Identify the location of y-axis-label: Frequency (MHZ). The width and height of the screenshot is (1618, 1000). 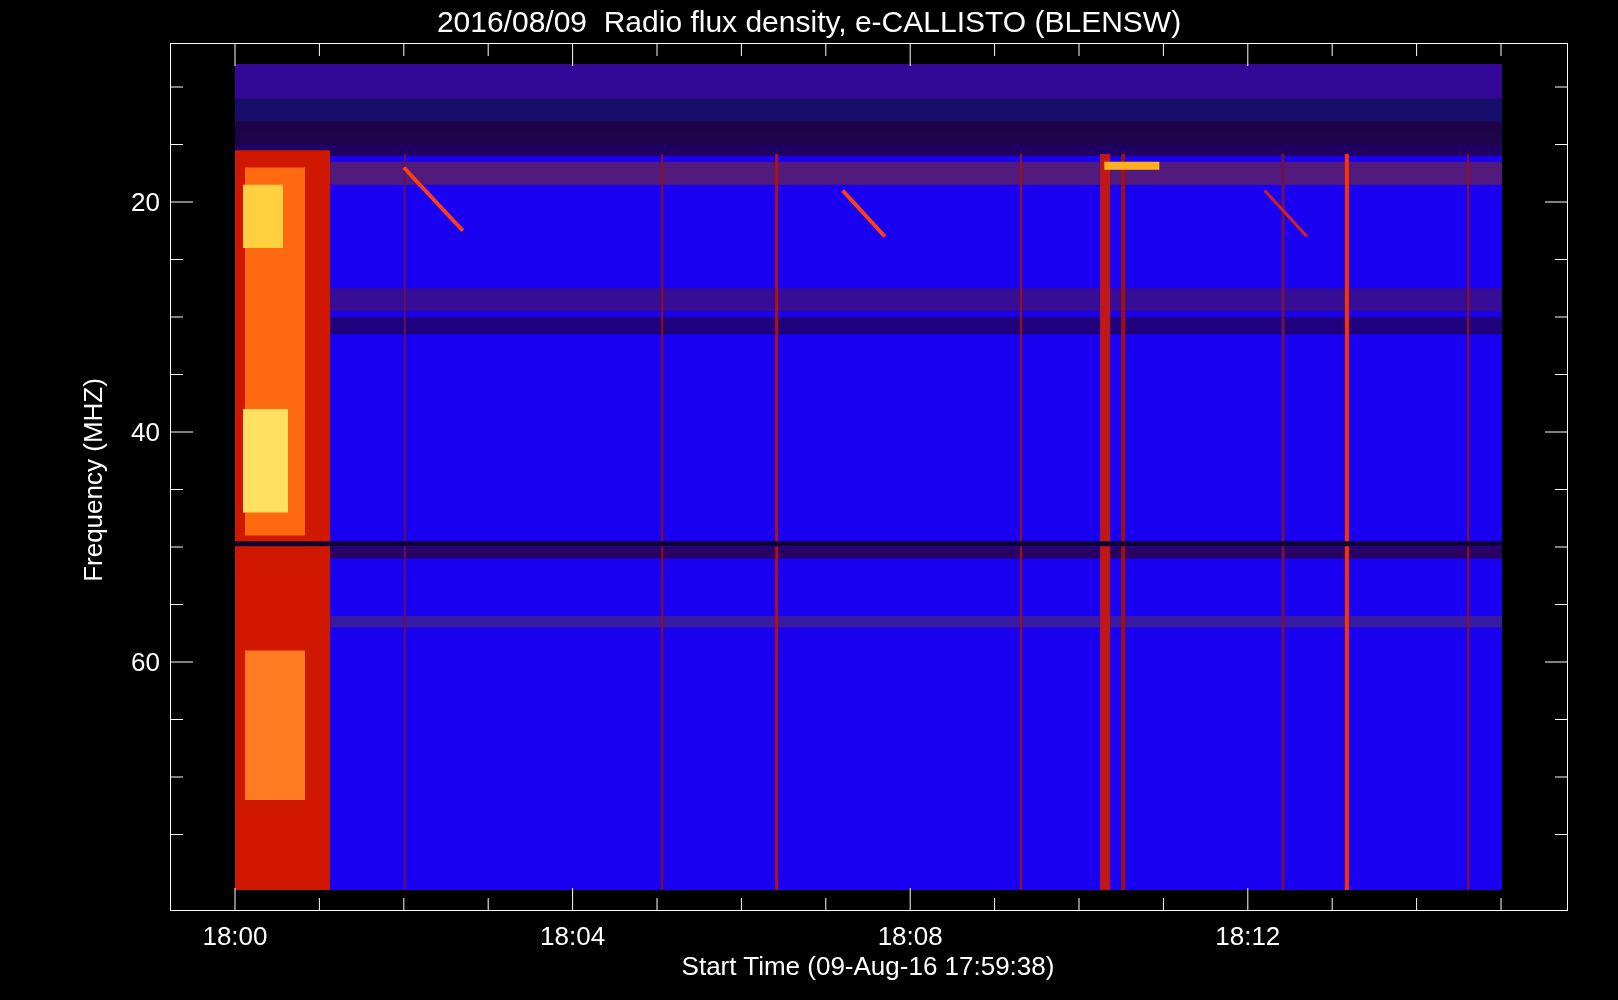
(93, 480).